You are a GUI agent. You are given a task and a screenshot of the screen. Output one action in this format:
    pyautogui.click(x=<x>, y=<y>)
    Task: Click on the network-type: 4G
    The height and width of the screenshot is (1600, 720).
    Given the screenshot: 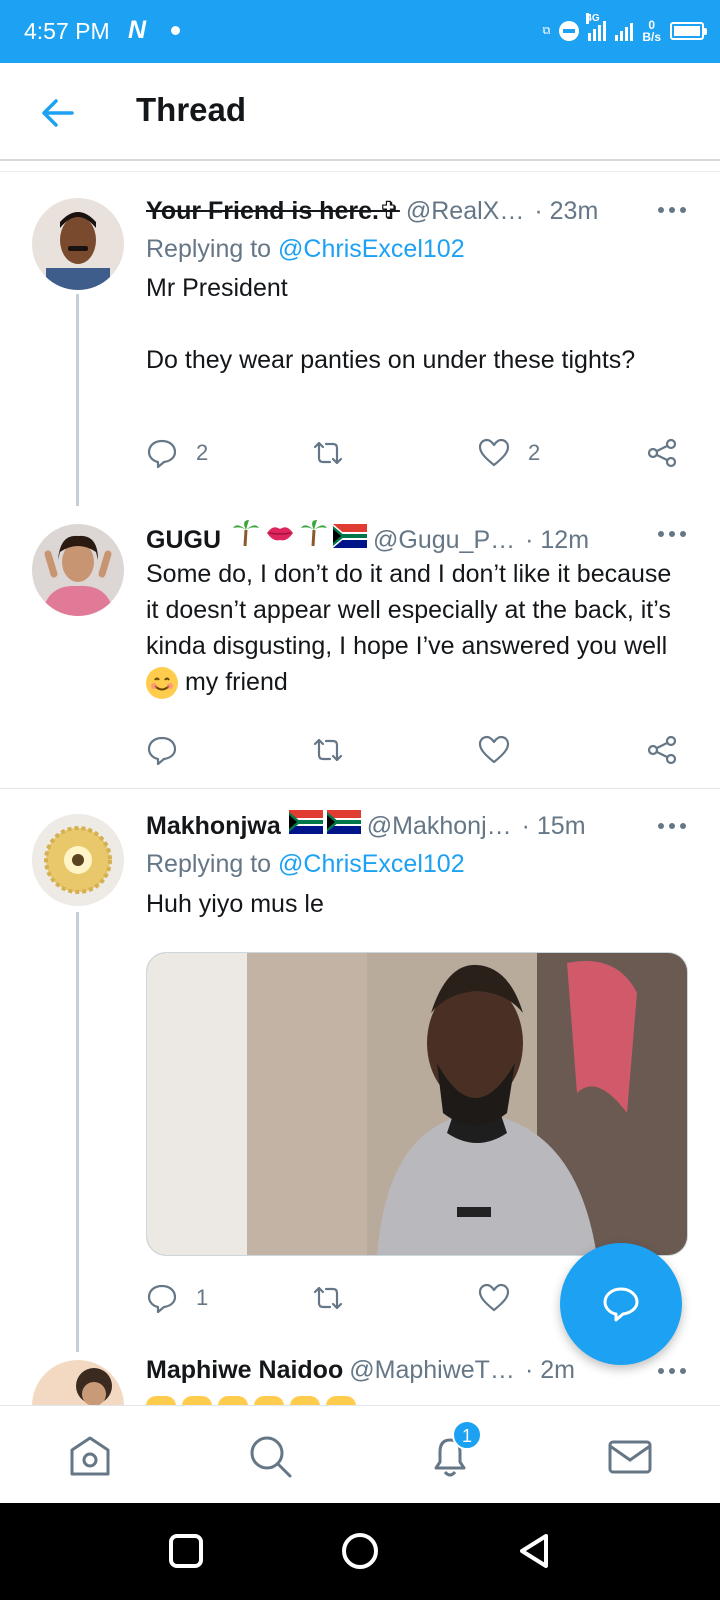 What is the action you would take?
    pyautogui.click(x=593, y=18)
    